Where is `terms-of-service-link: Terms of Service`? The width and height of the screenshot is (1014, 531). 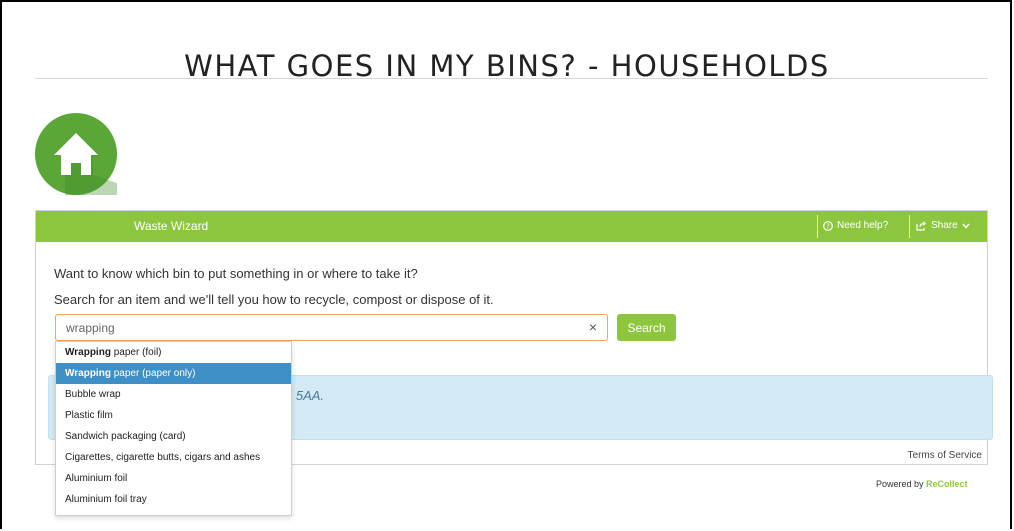 terms-of-service-link: Terms of Service is located at coordinates (945, 455).